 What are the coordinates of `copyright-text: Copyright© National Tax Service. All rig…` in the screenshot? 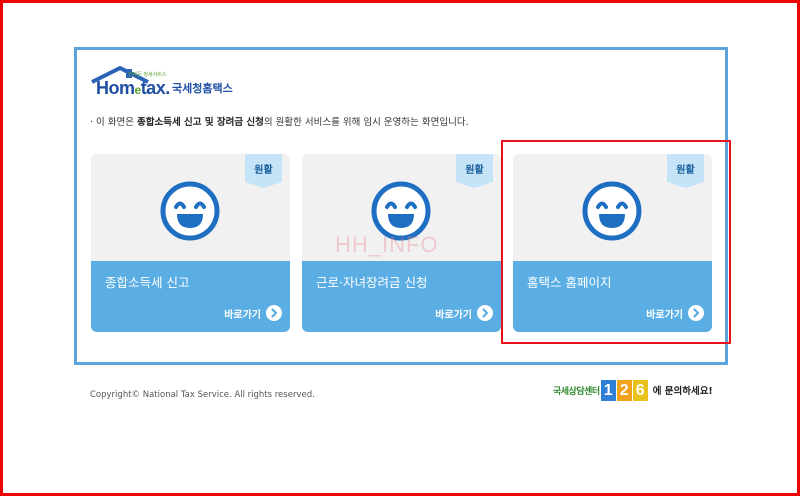 It's located at (202, 395).